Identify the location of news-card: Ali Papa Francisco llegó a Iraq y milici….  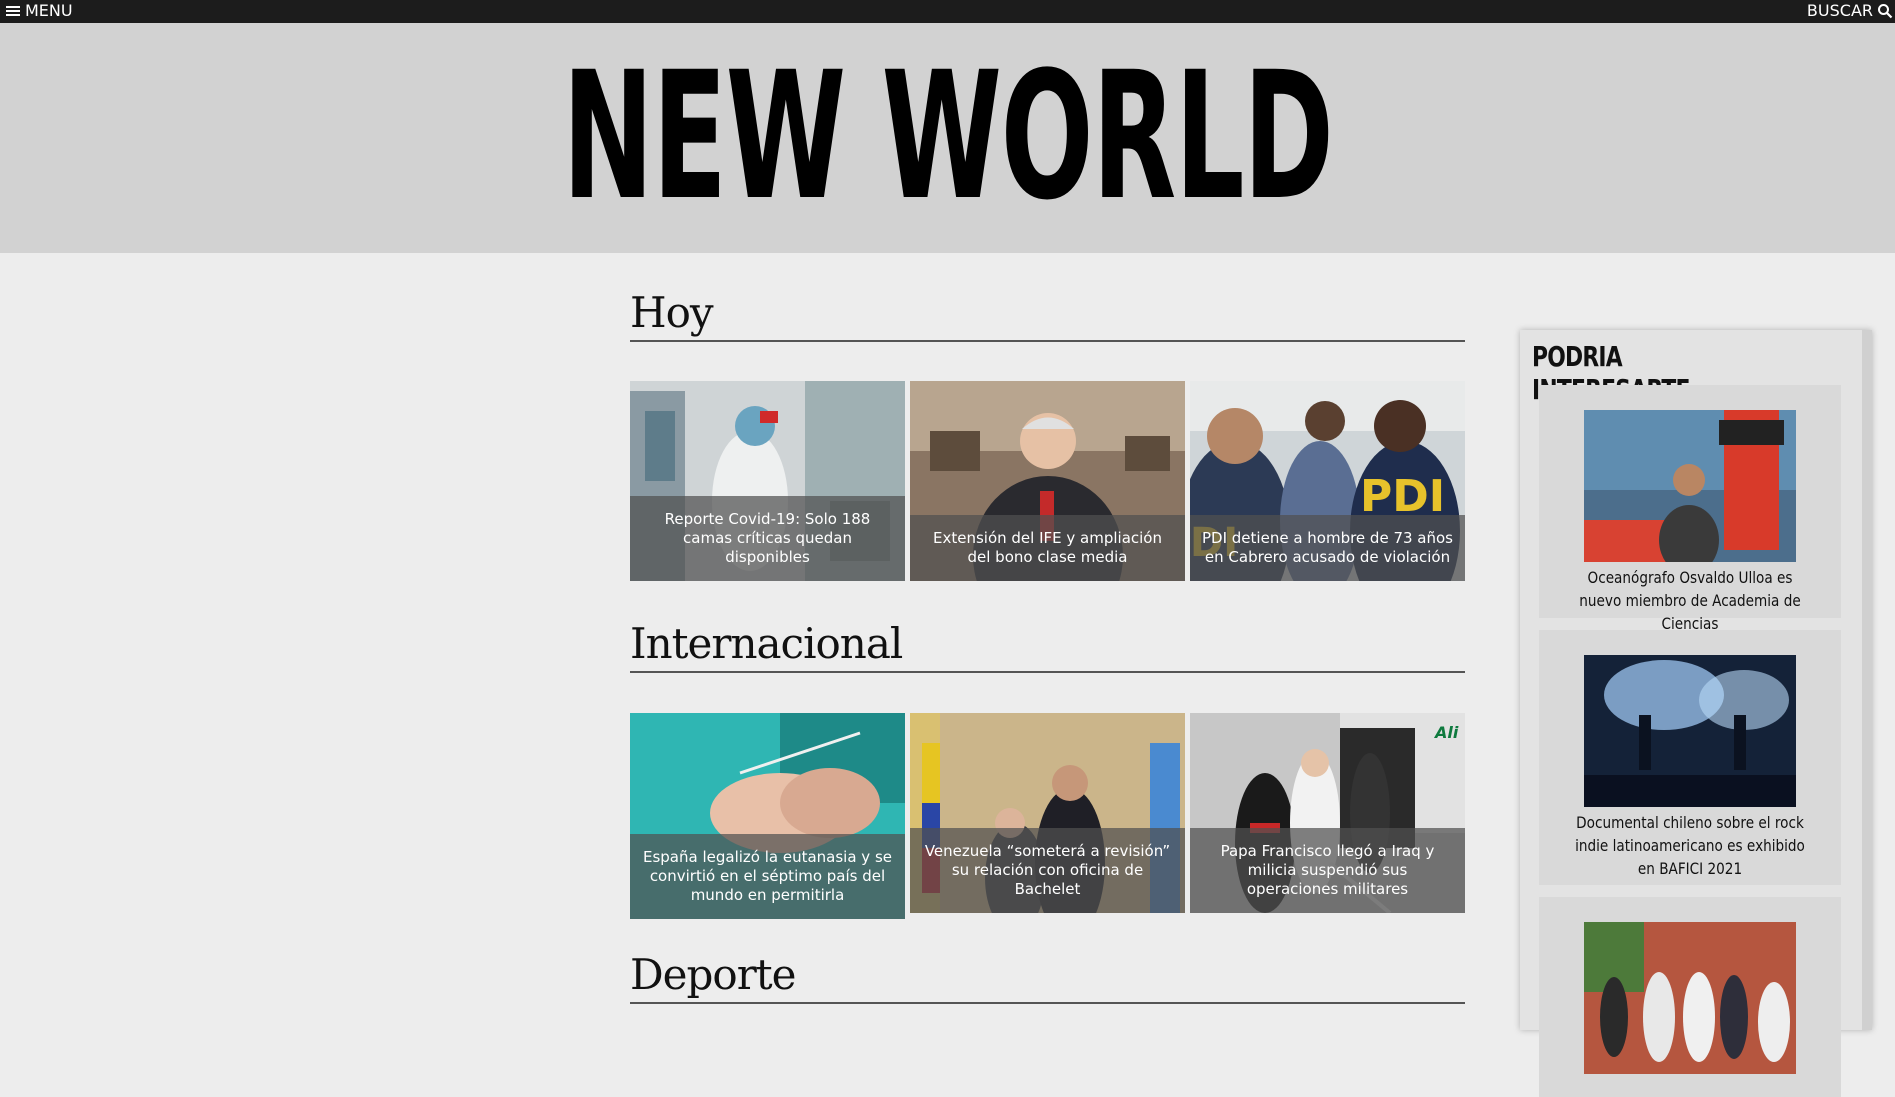
(1327, 813).